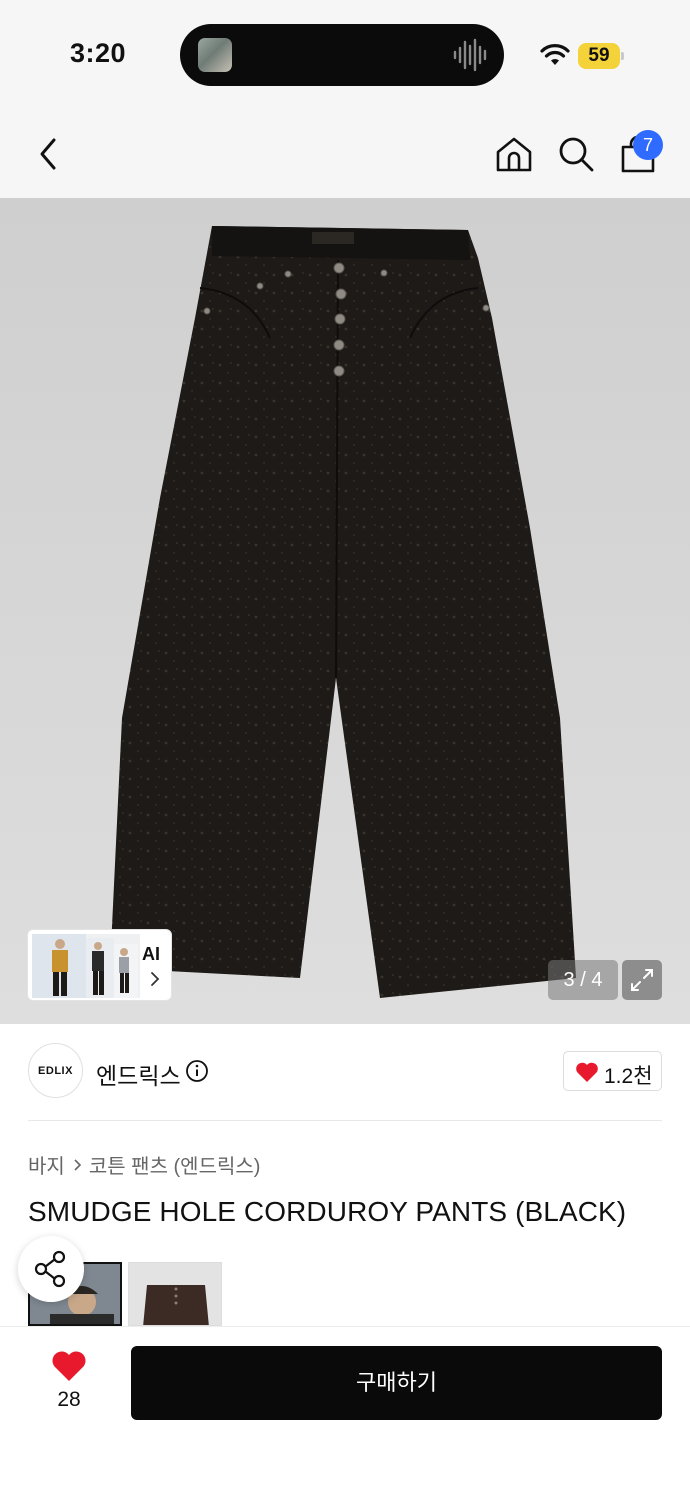 The height and width of the screenshot is (1500, 690). I want to click on battery-level: 59, so click(599, 55).